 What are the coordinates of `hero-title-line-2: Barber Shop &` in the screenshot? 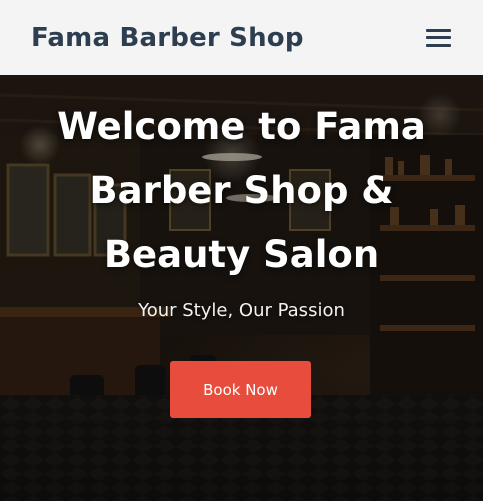 It's located at (241, 190).